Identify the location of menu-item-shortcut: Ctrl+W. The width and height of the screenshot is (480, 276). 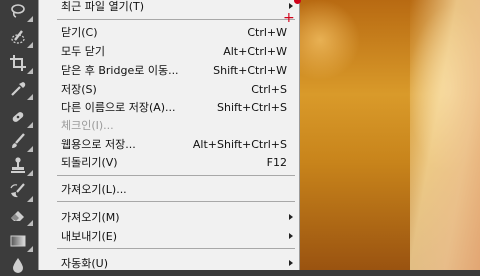
(267, 32).